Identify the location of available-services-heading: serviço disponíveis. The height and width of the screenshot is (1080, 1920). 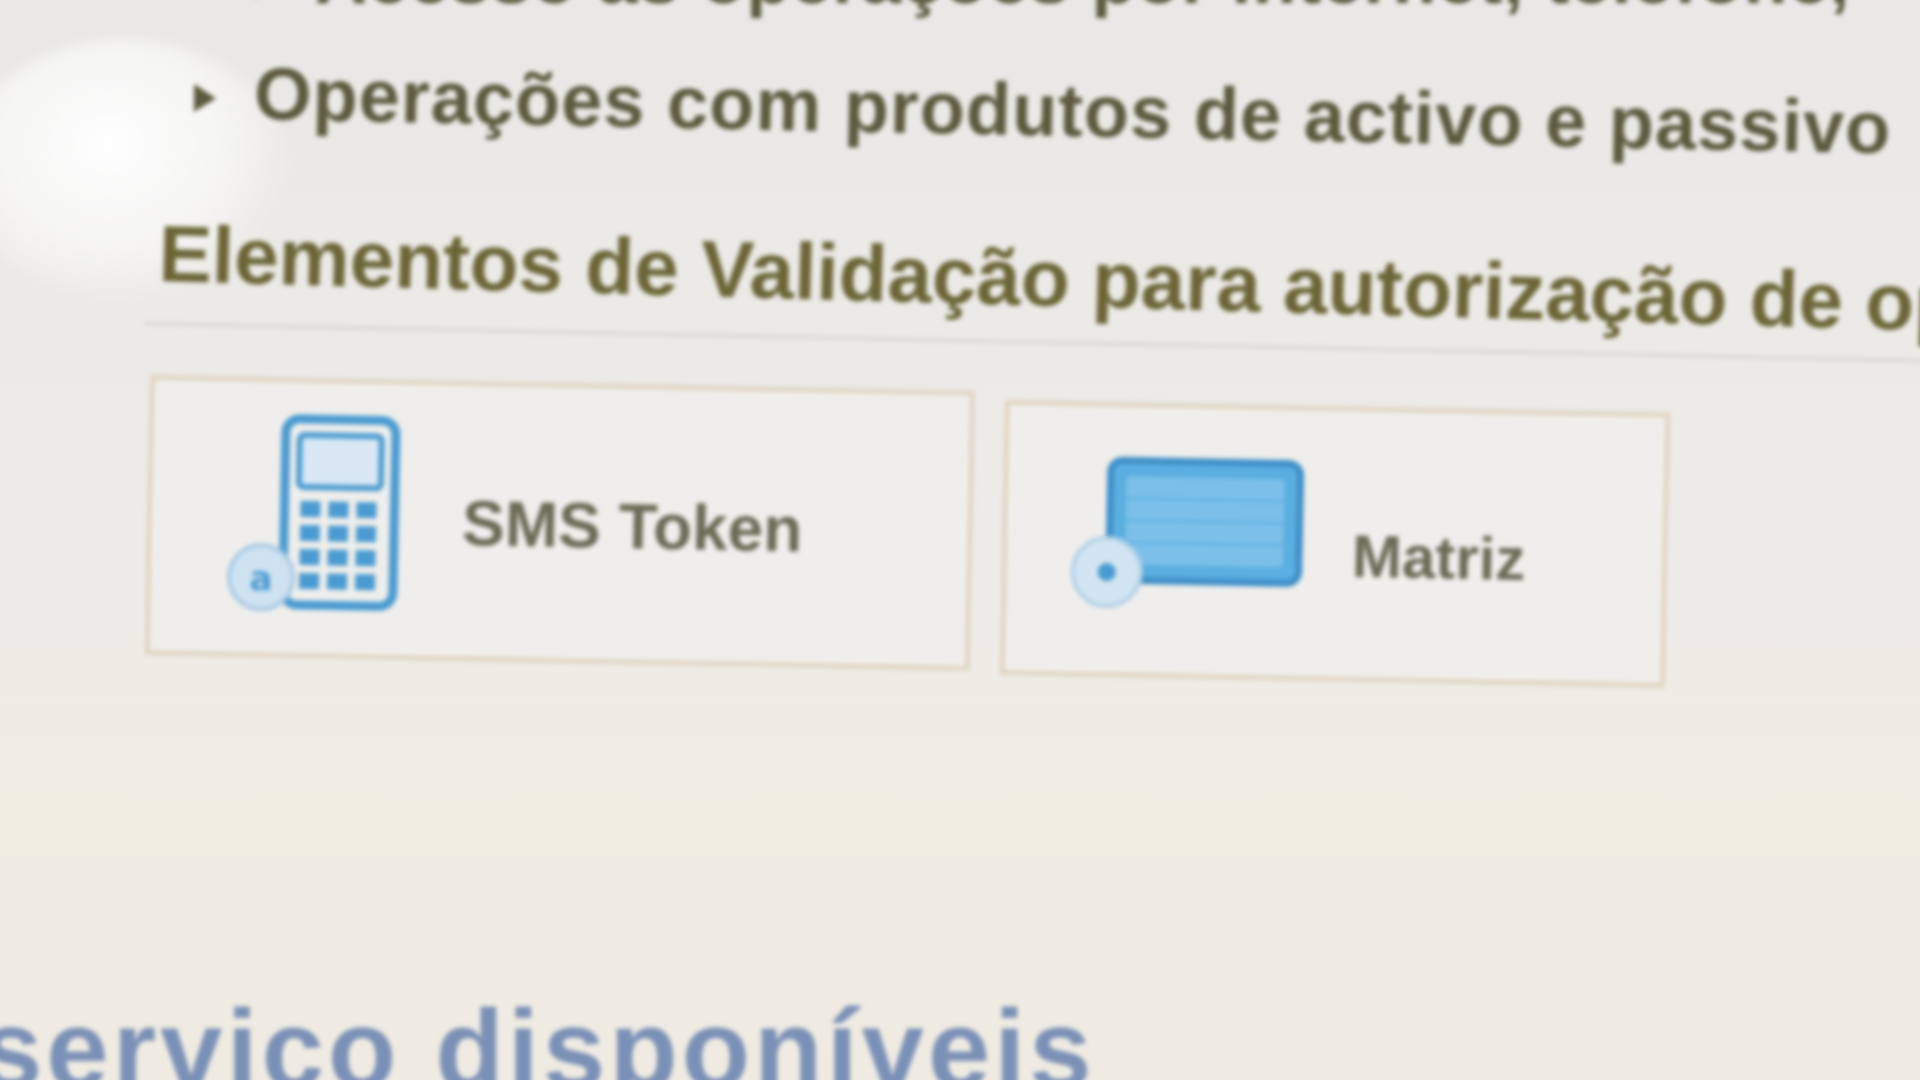
(548, 1033).